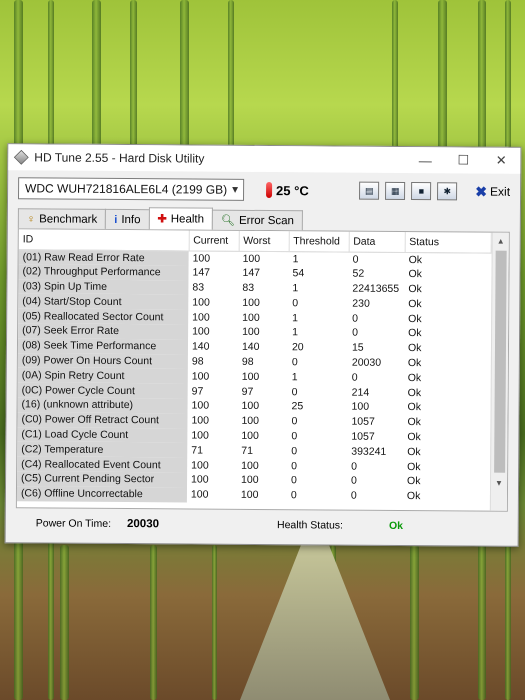  Describe the element at coordinates (499, 483) in the screenshot. I see `scroll-down-icon: ▼` at that location.